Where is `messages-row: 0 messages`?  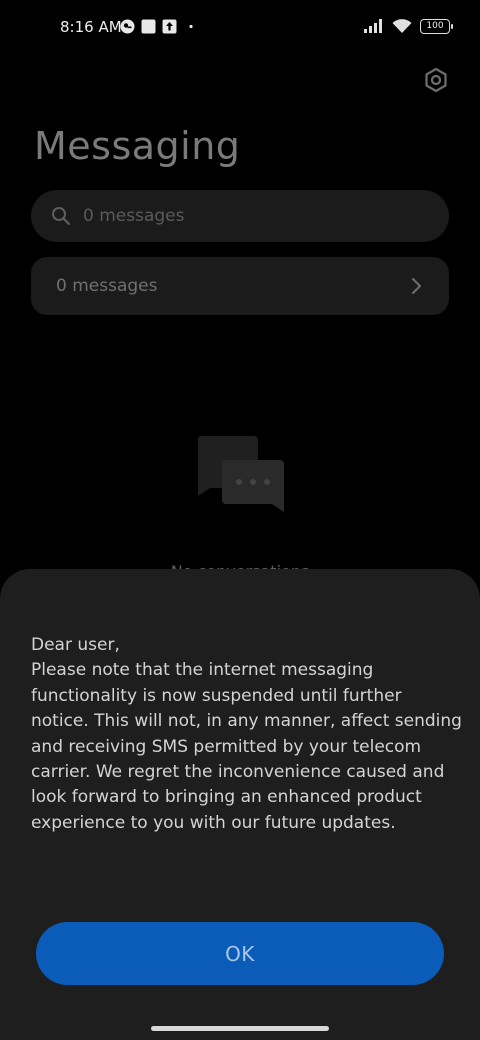 messages-row: 0 messages is located at coordinates (240, 286).